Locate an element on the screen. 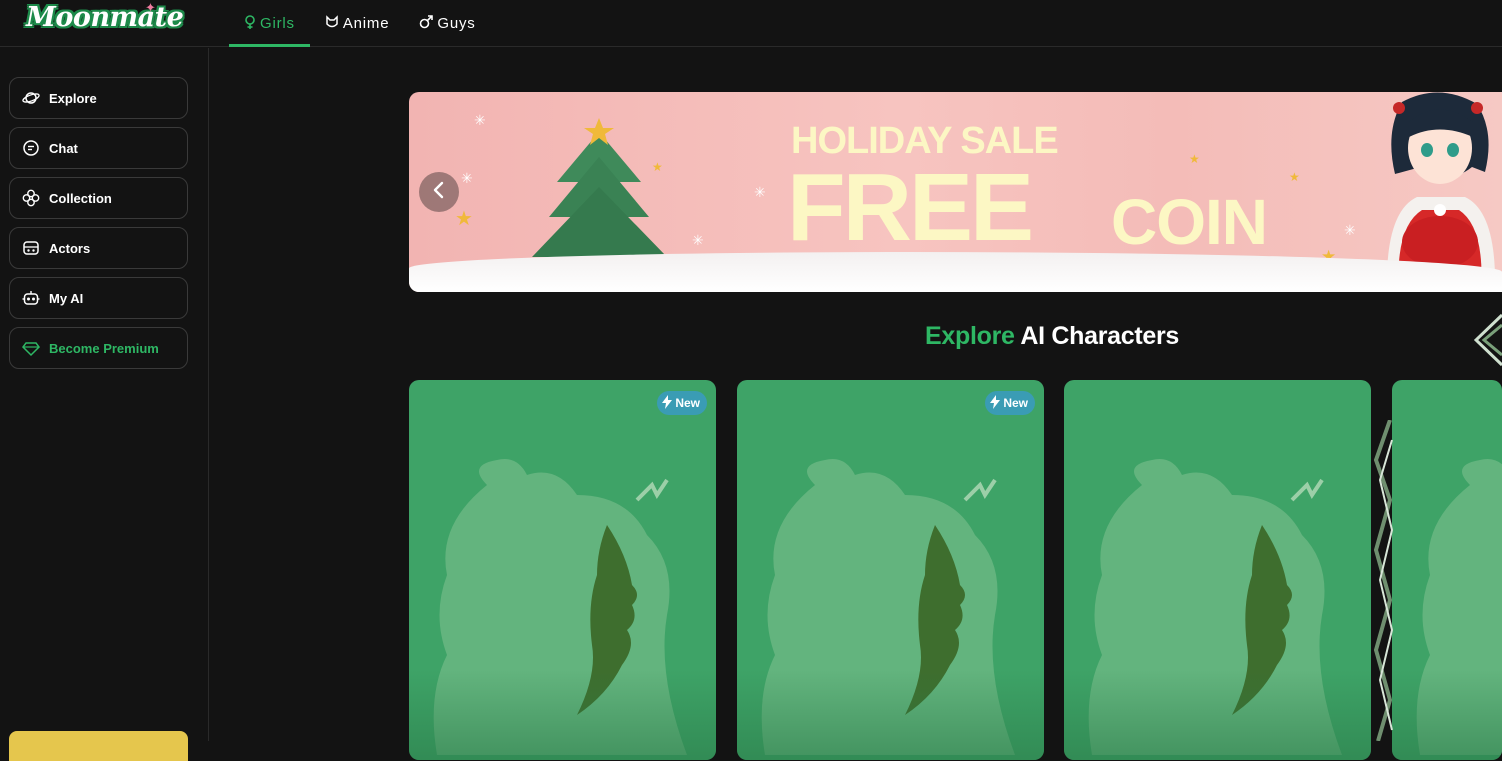  tab-anime-label: Anime is located at coordinates (366, 23).